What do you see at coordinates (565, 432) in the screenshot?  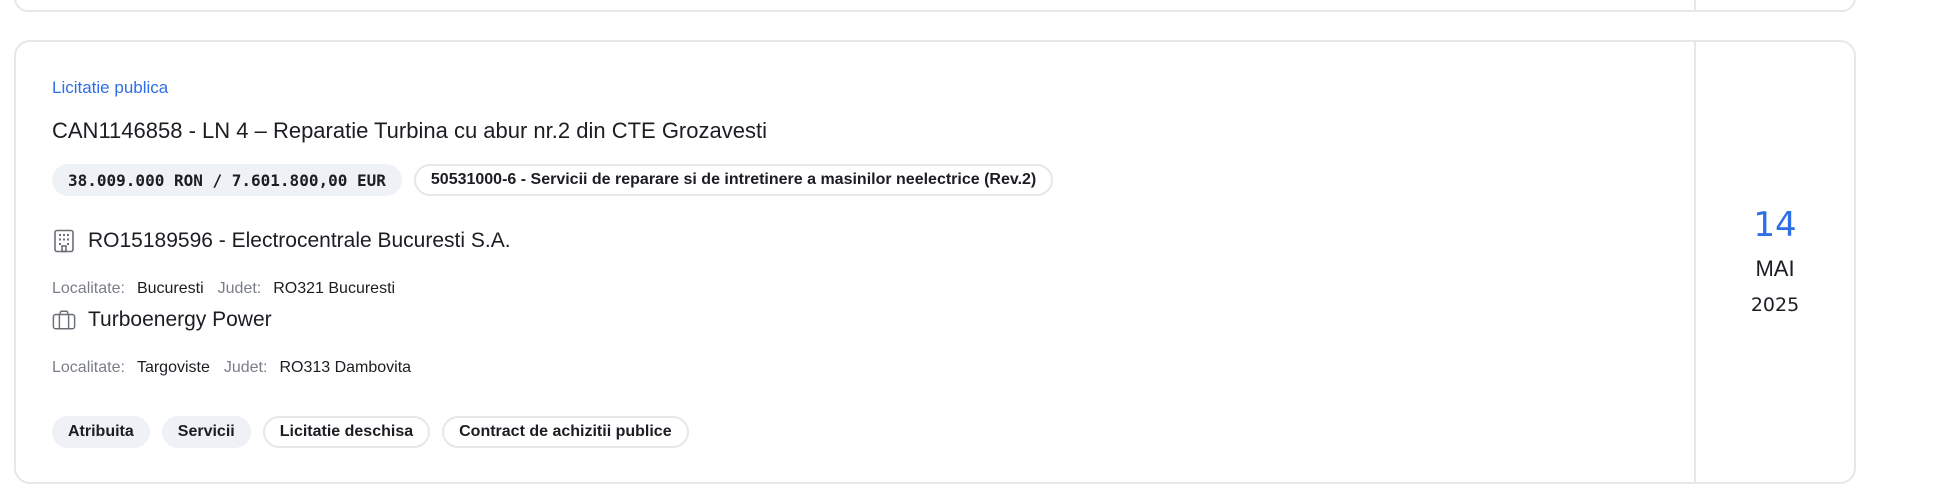 I see `tag-contract-type: Contract de achizitii publice` at bounding box center [565, 432].